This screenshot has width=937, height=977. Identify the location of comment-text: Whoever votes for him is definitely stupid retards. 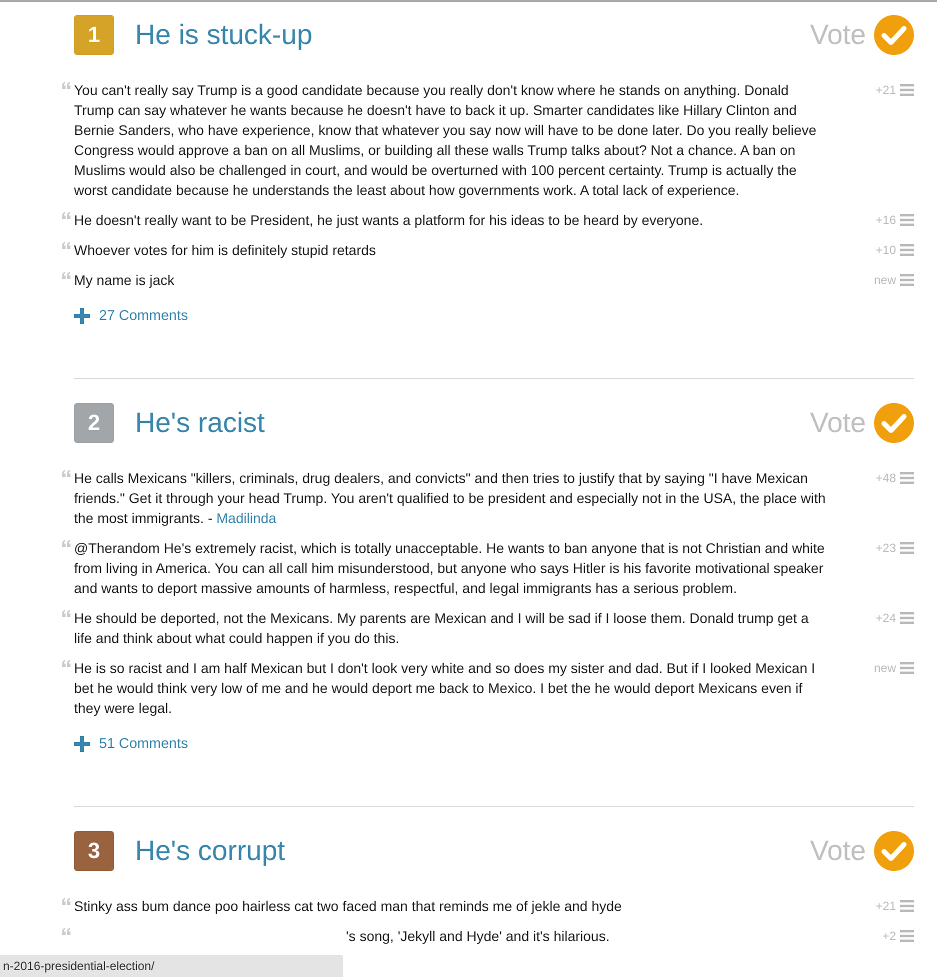
(225, 250).